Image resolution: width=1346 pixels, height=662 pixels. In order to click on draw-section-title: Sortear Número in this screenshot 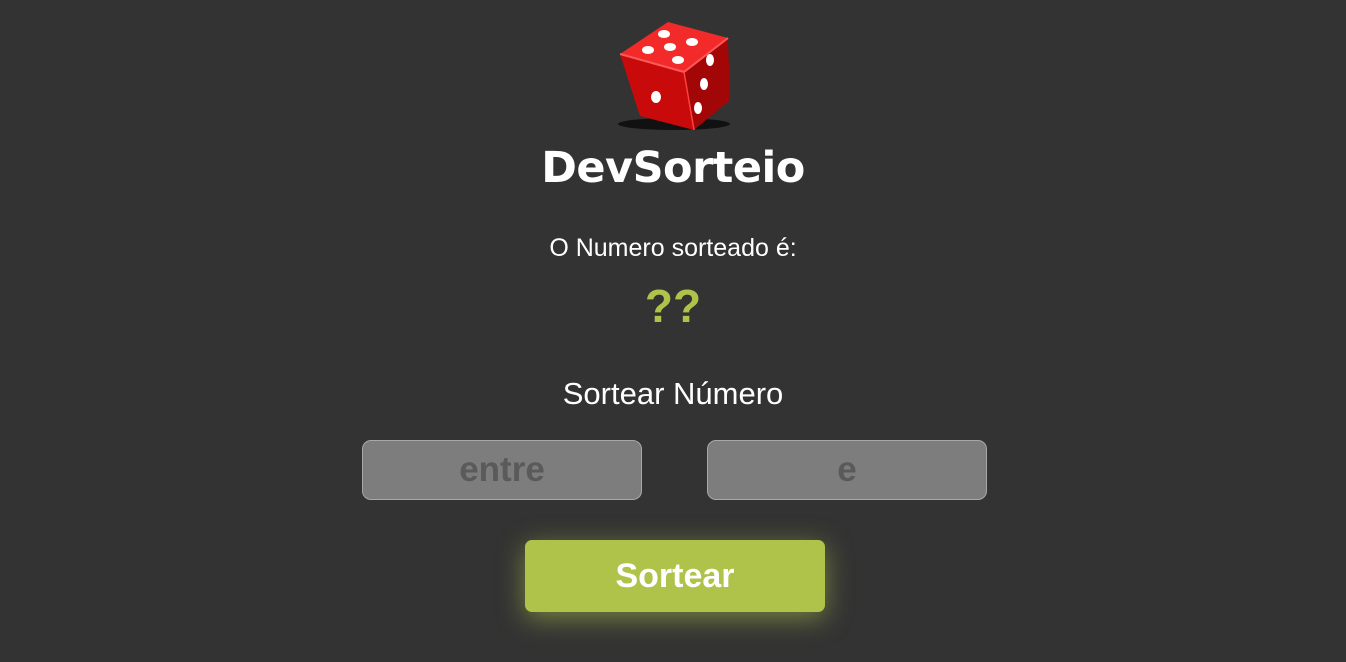, I will do `click(673, 393)`.